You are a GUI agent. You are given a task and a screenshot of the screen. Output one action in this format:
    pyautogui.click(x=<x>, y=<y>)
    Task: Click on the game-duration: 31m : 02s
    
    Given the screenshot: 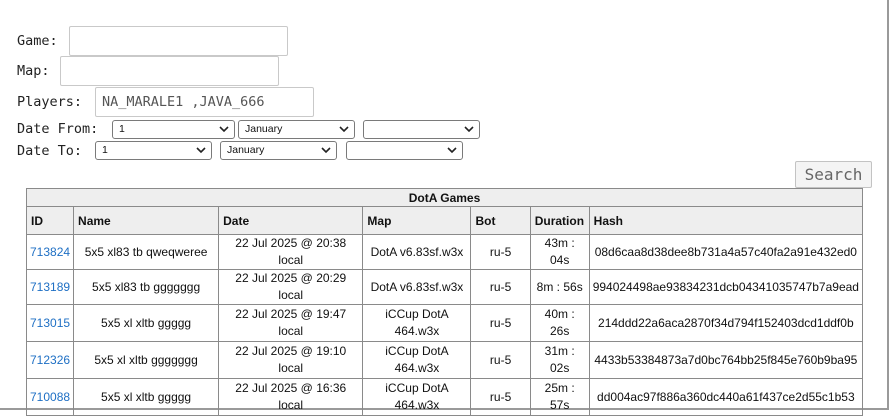 What is the action you would take?
    pyautogui.click(x=559, y=360)
    